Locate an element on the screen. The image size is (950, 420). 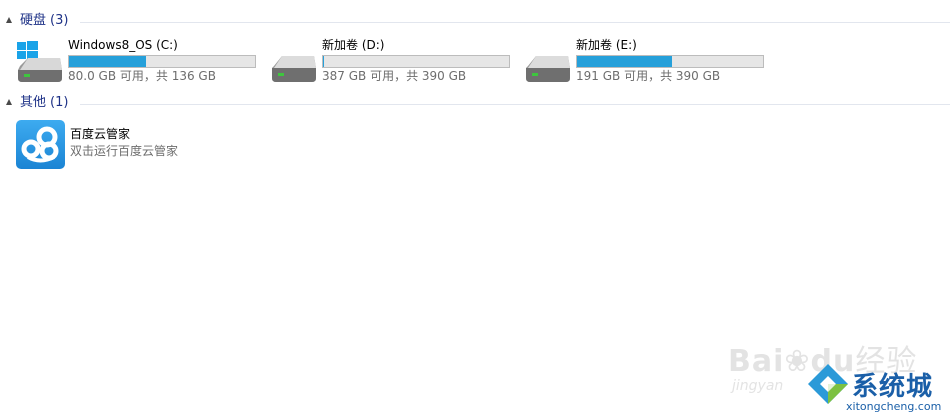
group-header-drives: 硬盘 (3) is located at coordinates (475, 21).